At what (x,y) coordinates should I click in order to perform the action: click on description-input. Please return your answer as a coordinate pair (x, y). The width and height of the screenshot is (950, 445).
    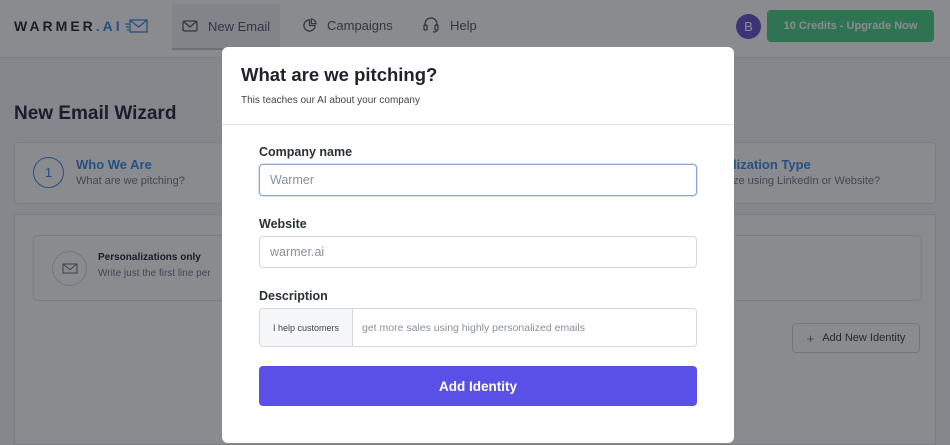
    Looking at the image, I should click on (524, 327).